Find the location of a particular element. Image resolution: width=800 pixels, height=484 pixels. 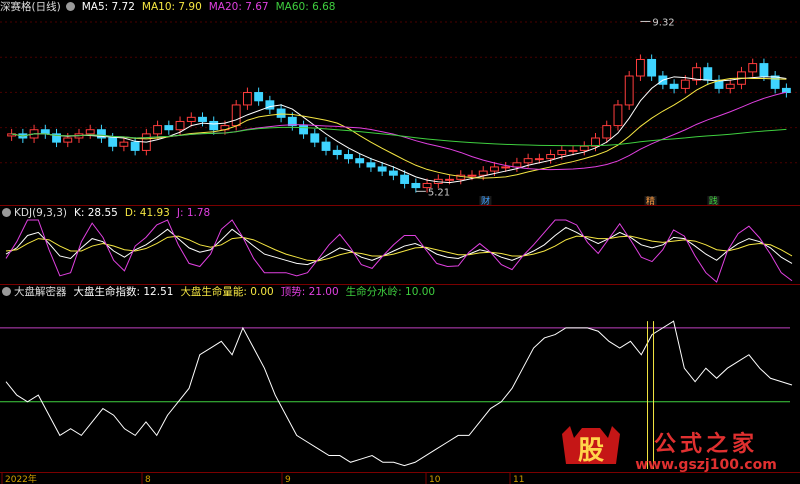

event-label: 精 is located at coordinates (650, 200).